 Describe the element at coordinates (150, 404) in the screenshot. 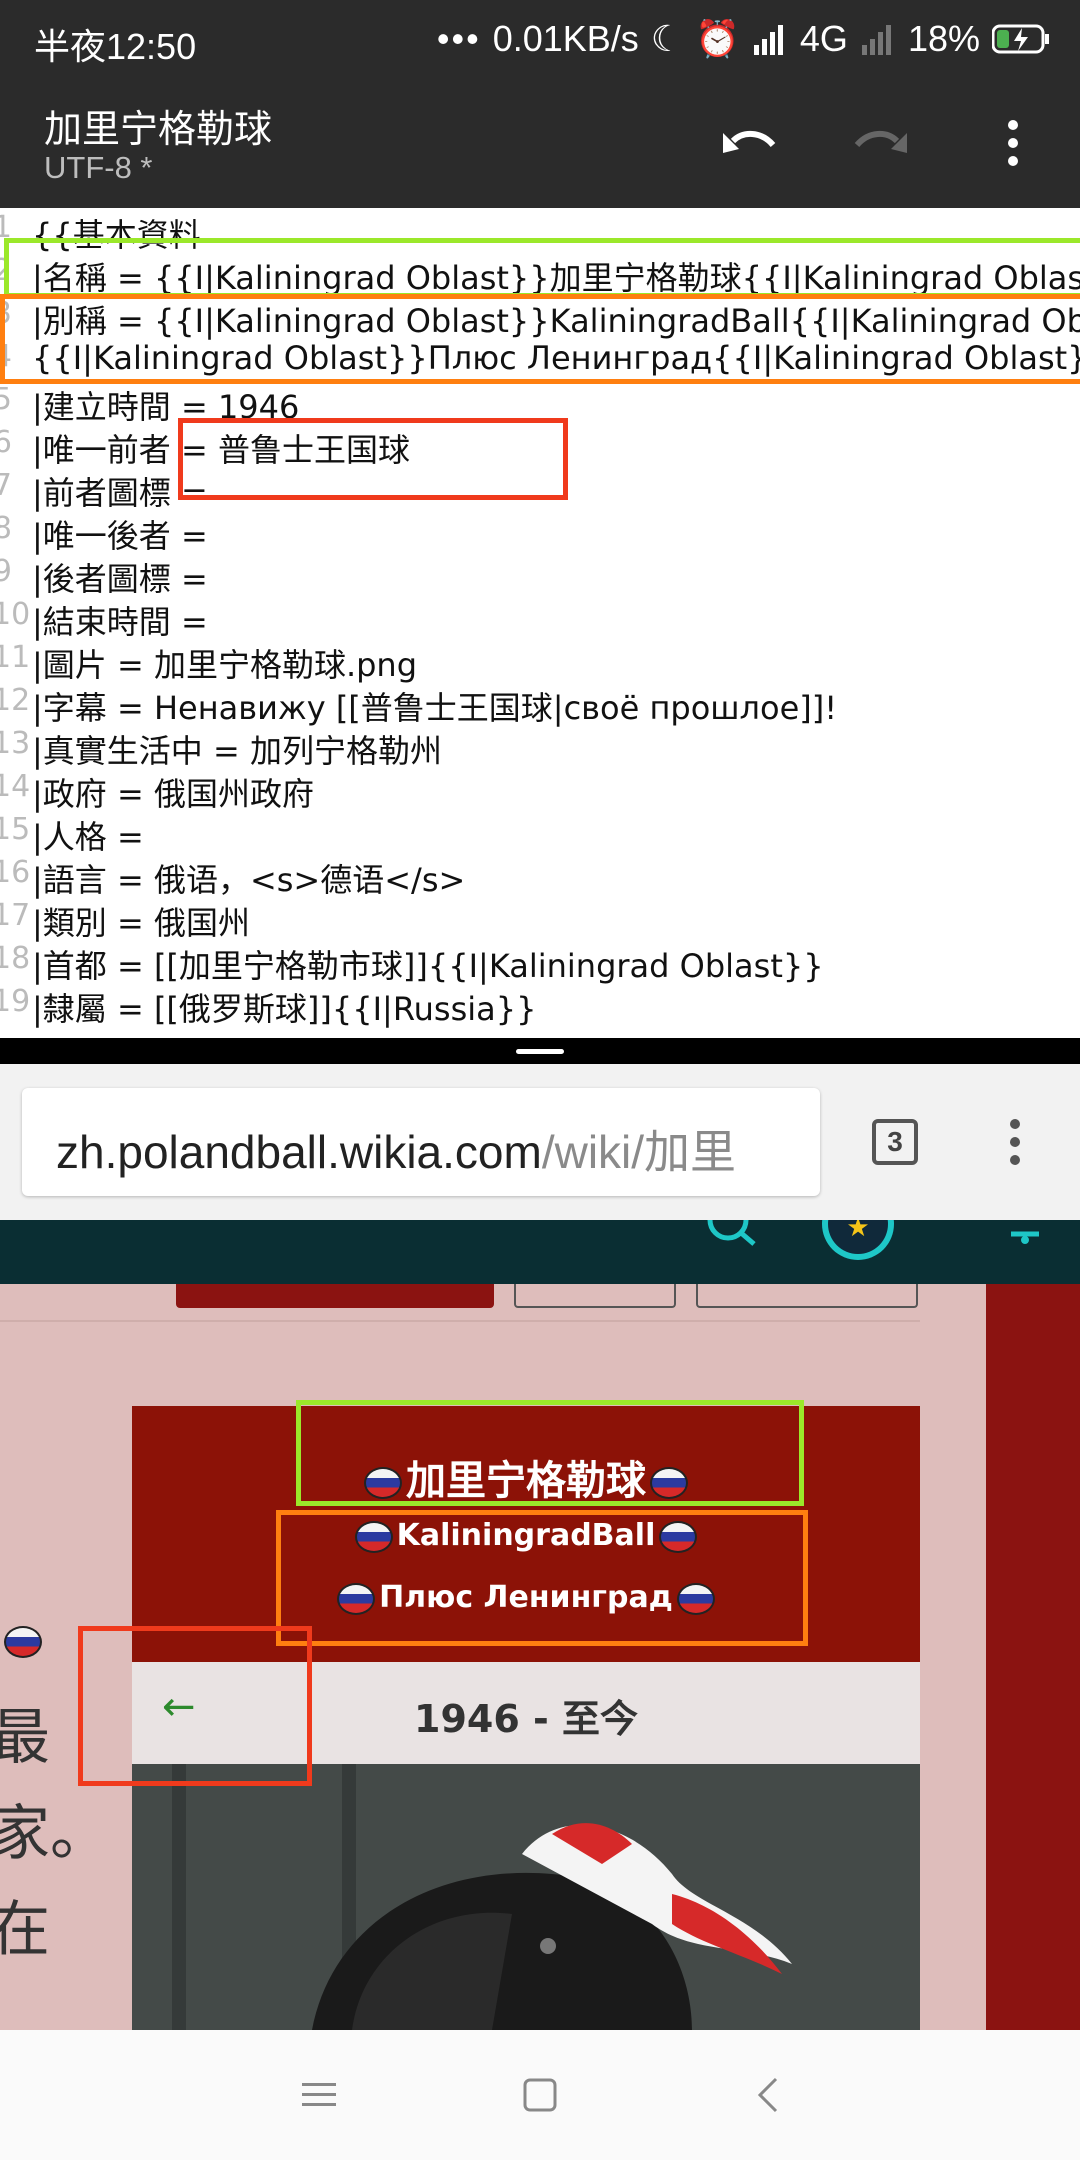

I see `editor-line: 5 |建立時間 = 1946` at that location.